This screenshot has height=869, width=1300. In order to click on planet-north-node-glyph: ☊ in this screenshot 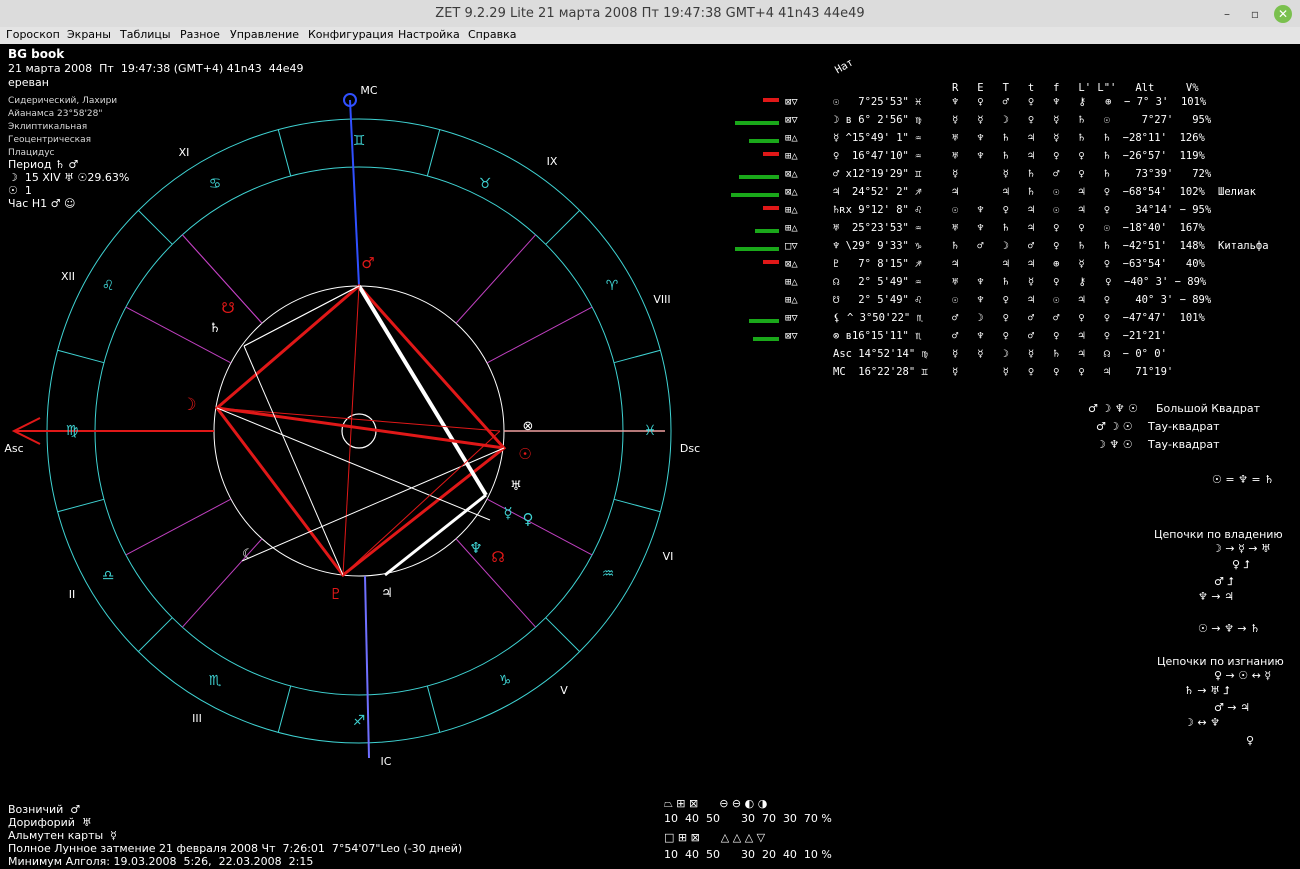, I will do `click(497, 557)`.